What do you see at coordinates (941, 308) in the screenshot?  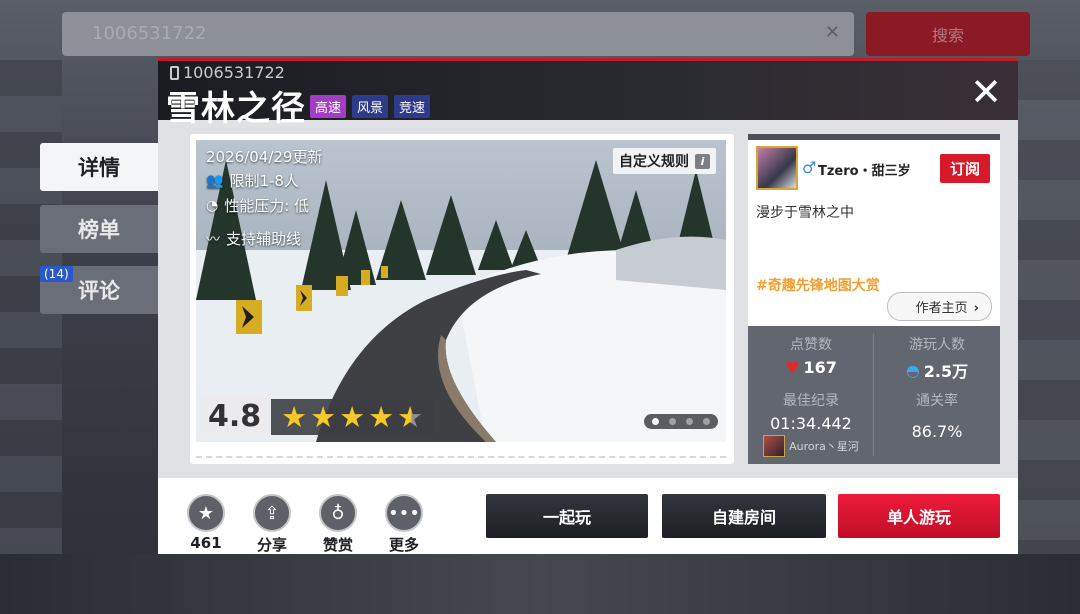 I see `author-home-label: 作者主页` at bounding box center [941, 308].